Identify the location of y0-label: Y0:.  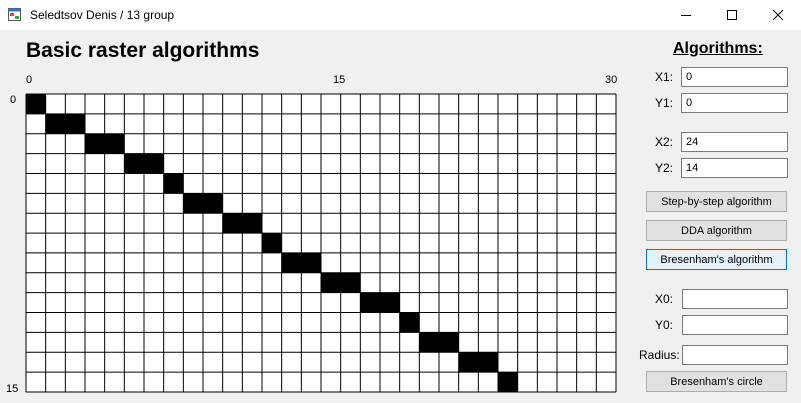
(664, 325).